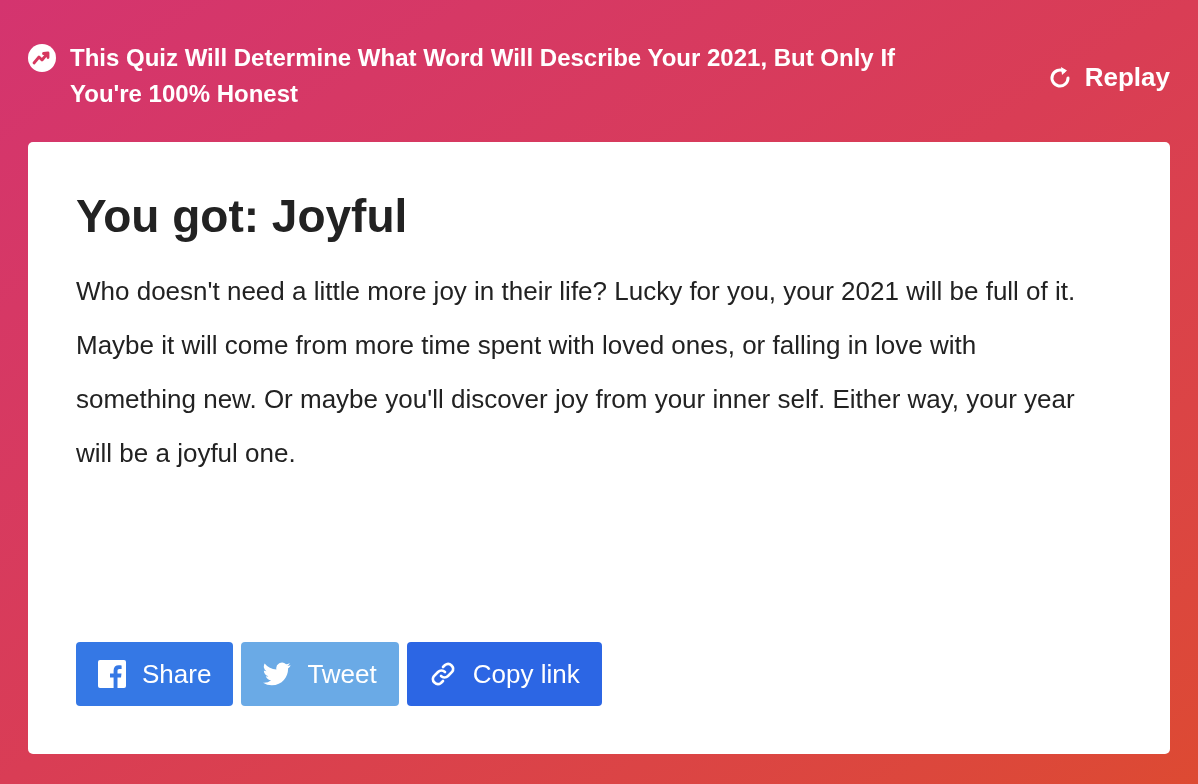 Image resolution: width=1198 pixels, height=784 pixels. What do you see at coordinates (320, 674) in the screenshot?
I see `tweet-button: Tweet` at bounding box center [320, 674].